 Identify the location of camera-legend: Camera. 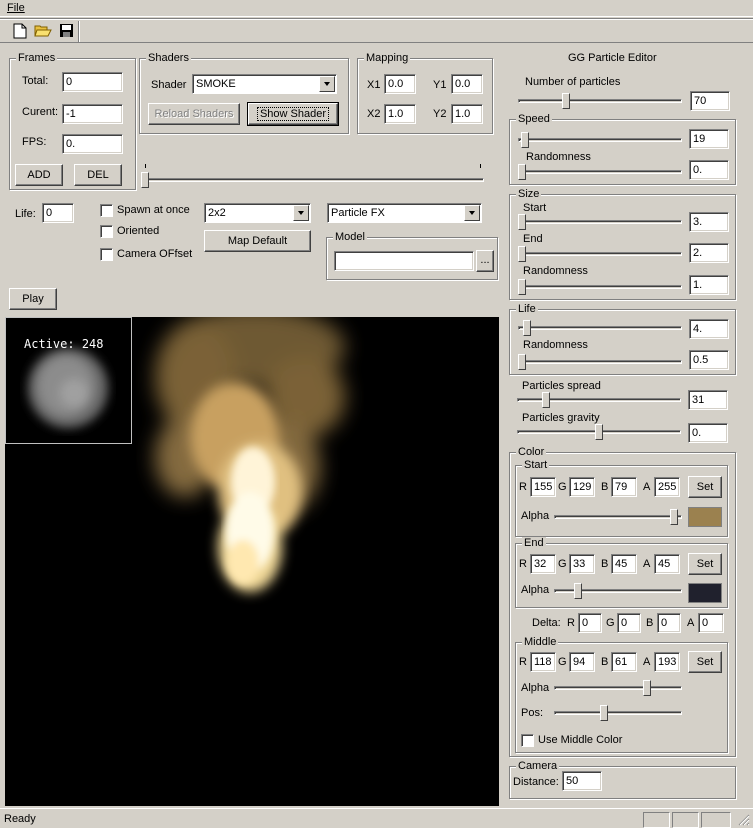
(538, 766).